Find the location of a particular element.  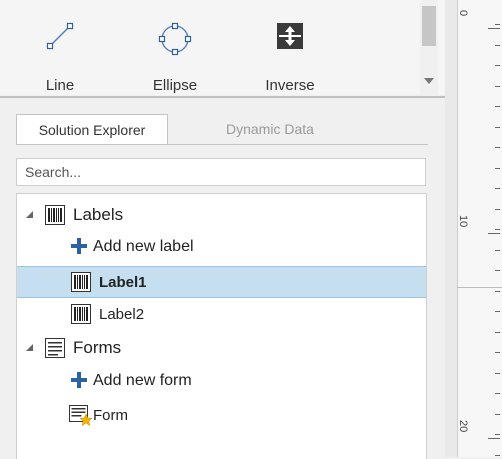

tree-group-labels: Labels is located at coordinates (221, 215).